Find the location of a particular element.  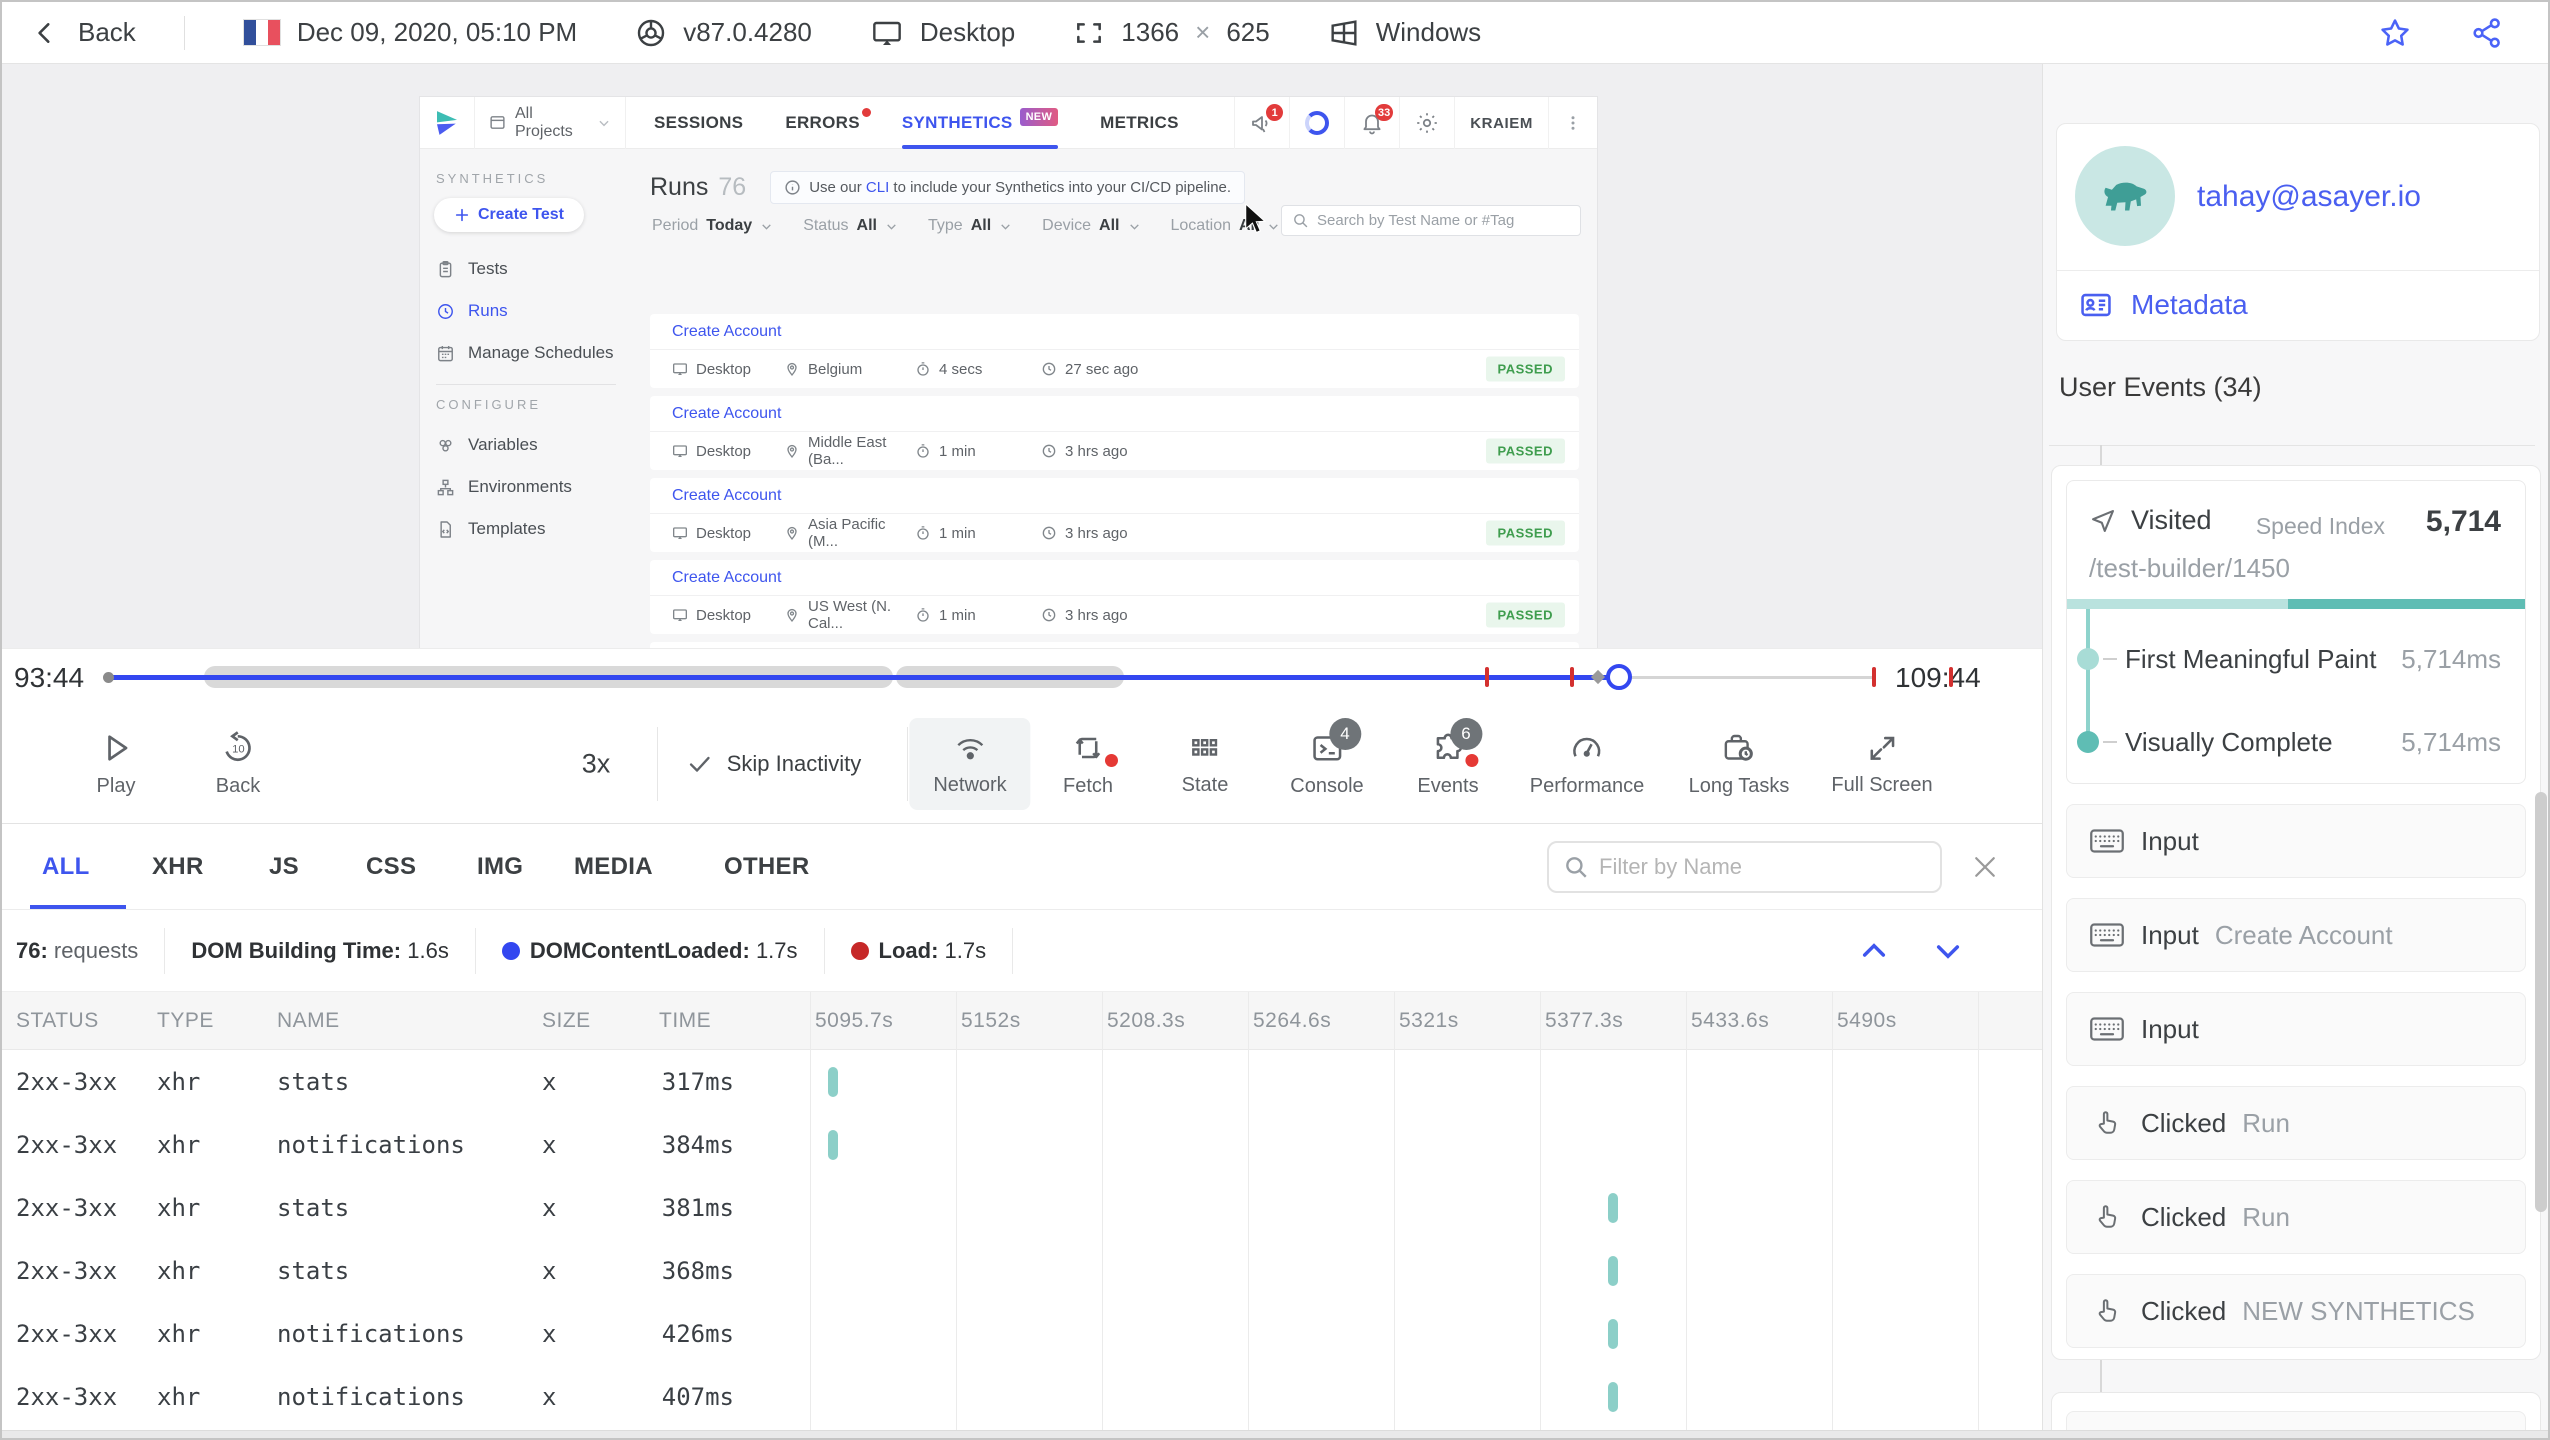

tab-errors: ERRORS is located at coordinates (828, 123).